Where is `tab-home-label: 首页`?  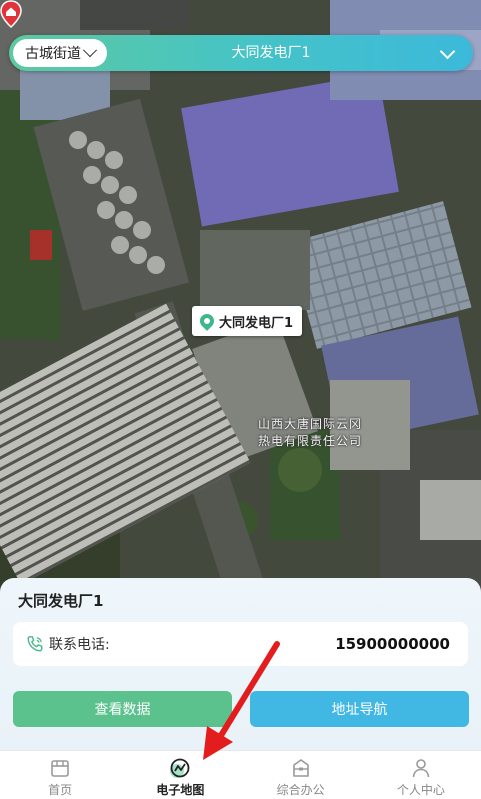
tab-home-label: 首页 is located at coordinates (60, 790).